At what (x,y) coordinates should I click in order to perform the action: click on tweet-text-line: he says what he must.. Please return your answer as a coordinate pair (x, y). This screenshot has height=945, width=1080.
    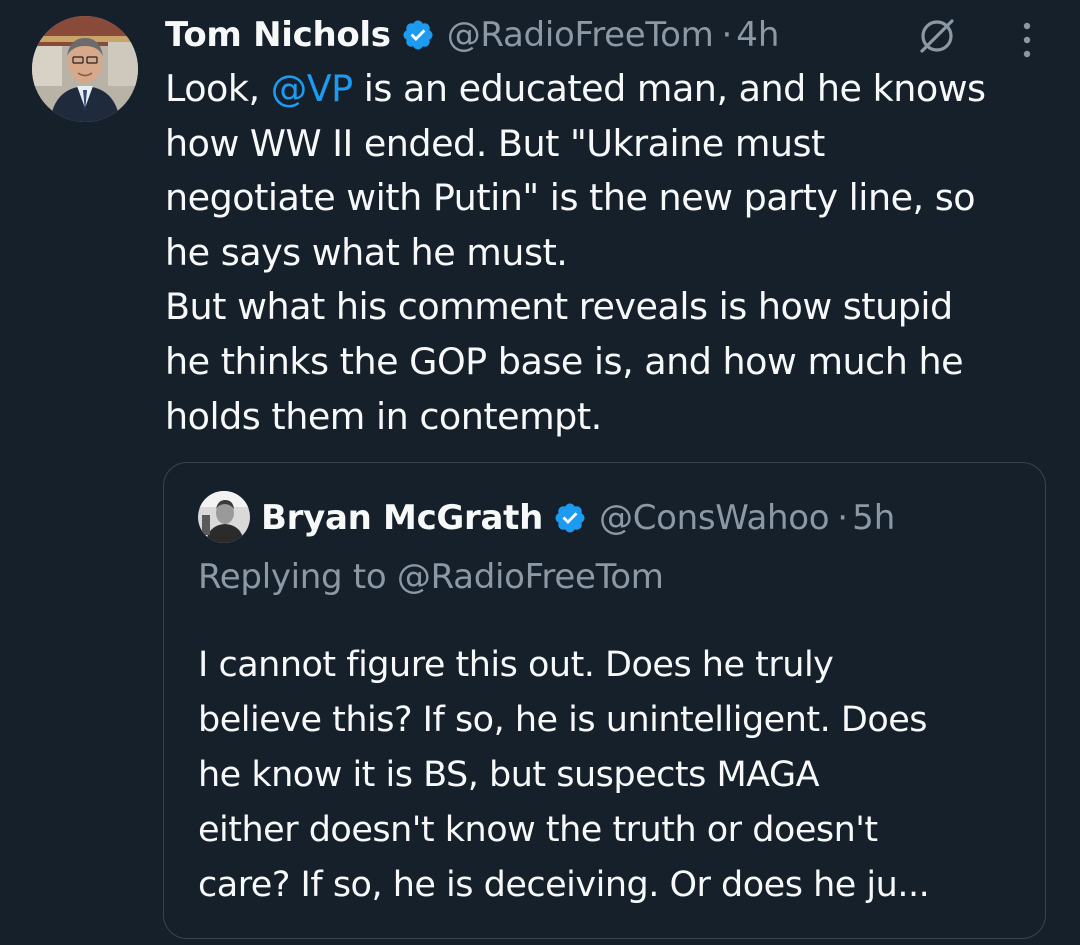
    Looking at the image, I should click on (366, 252).